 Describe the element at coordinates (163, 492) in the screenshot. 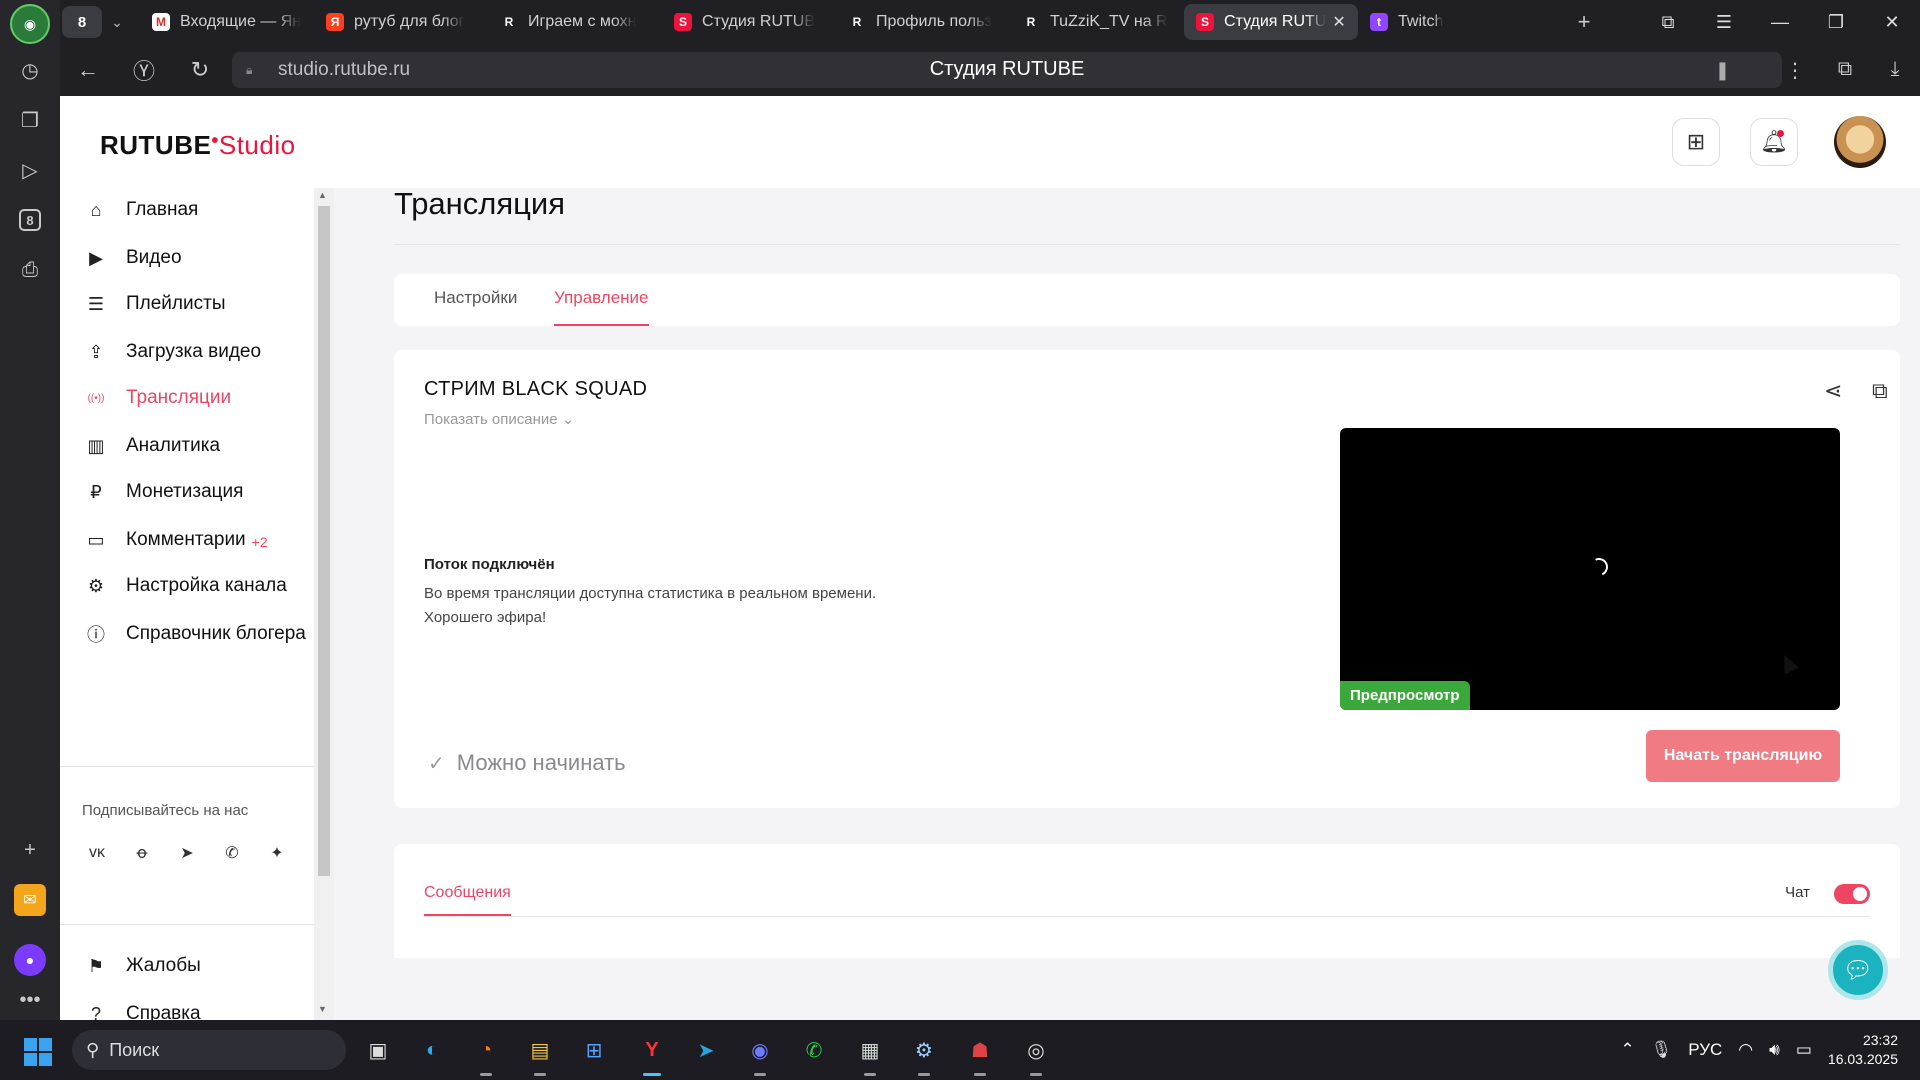

I see `sidebar-item: ₽ Монетизация` at that location.